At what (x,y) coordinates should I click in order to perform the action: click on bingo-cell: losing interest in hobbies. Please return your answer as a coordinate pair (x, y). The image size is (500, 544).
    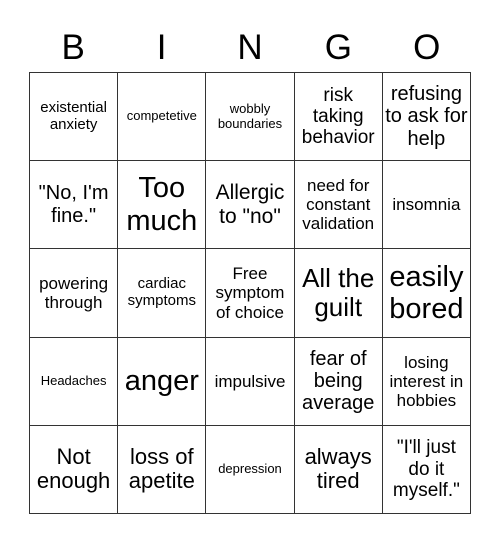
    Looking at the image, I should click on (426, 381).